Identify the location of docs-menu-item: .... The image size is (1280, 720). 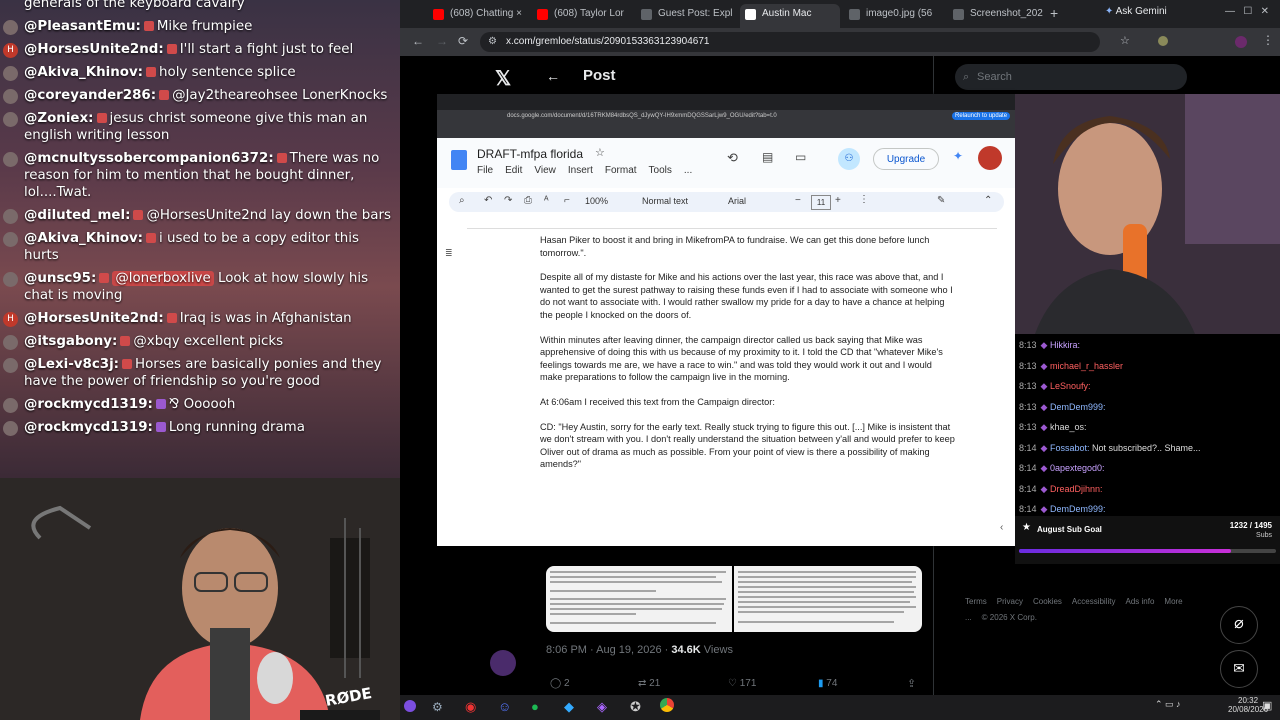
(688, 170).